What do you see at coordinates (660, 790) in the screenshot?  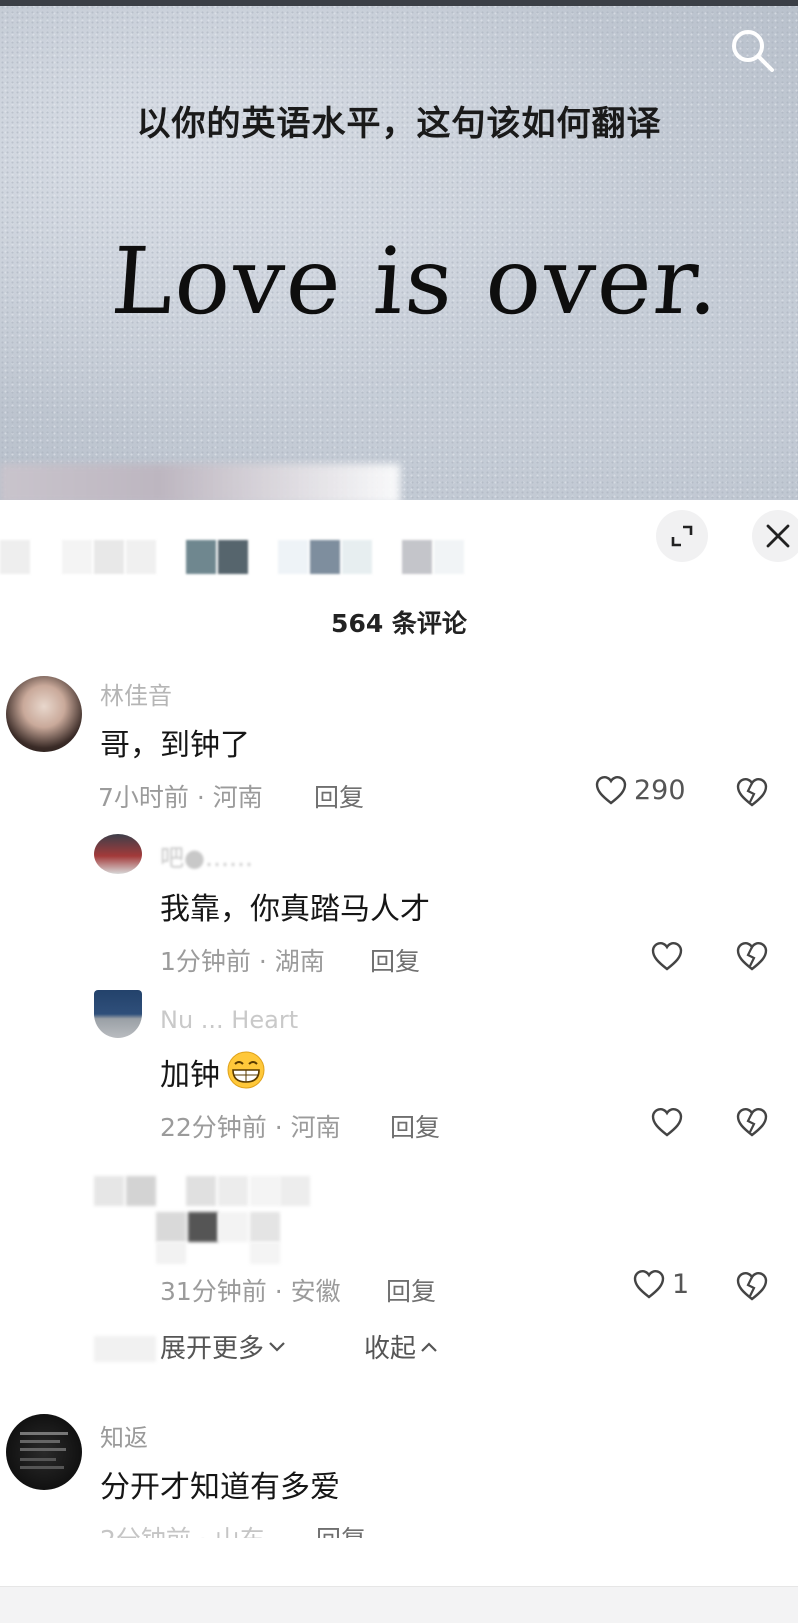 I see `like-count: 290` at bounding box center [660, 790].